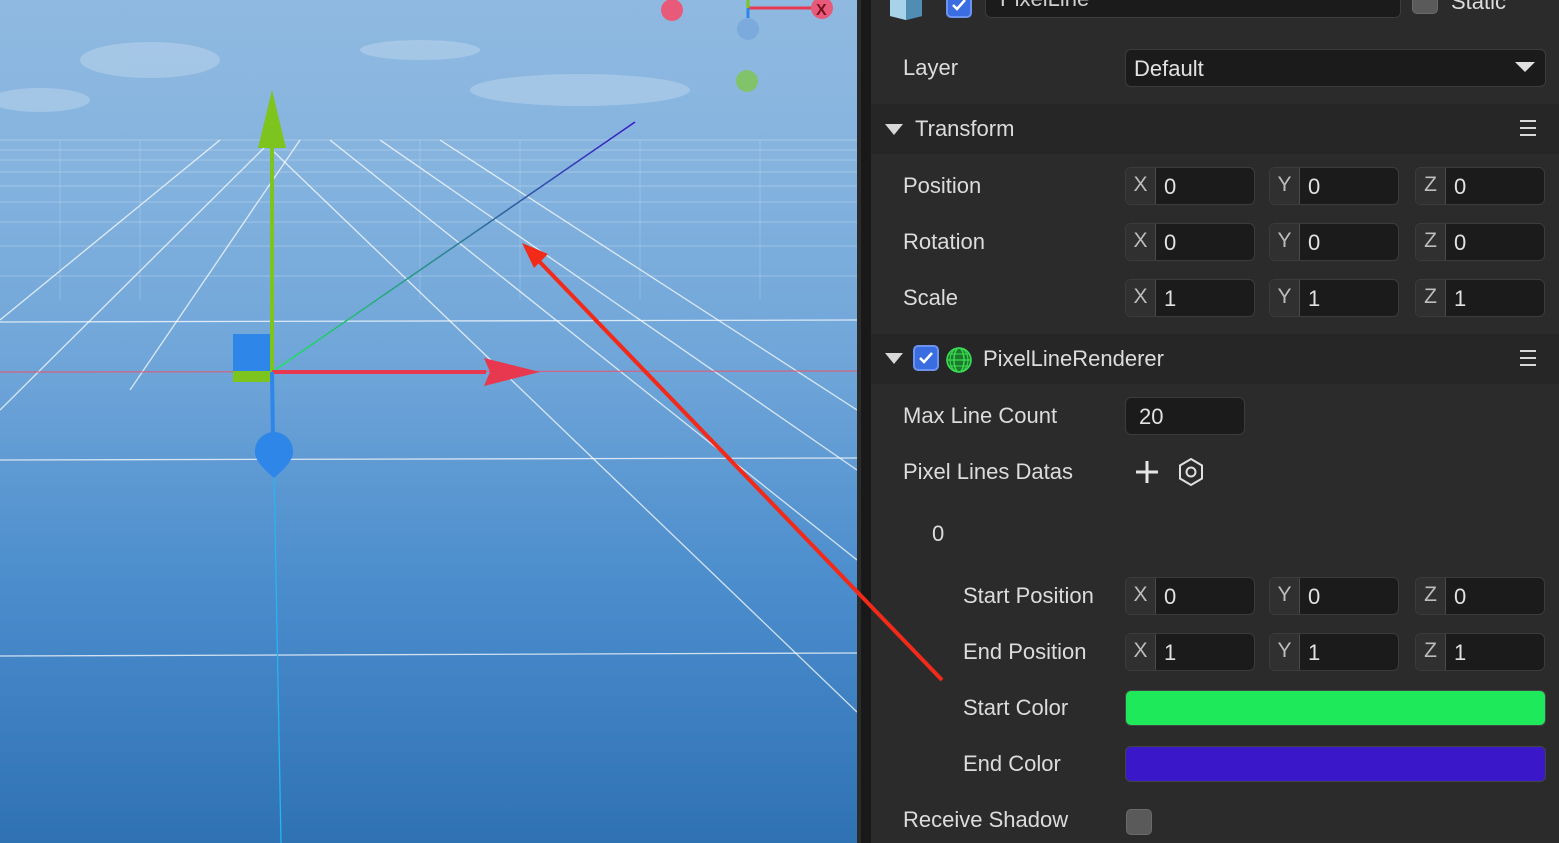 The height and width of the screenshot is (843, 1559). I want to click on transform-section-header: Transform, so click(1215, 129).